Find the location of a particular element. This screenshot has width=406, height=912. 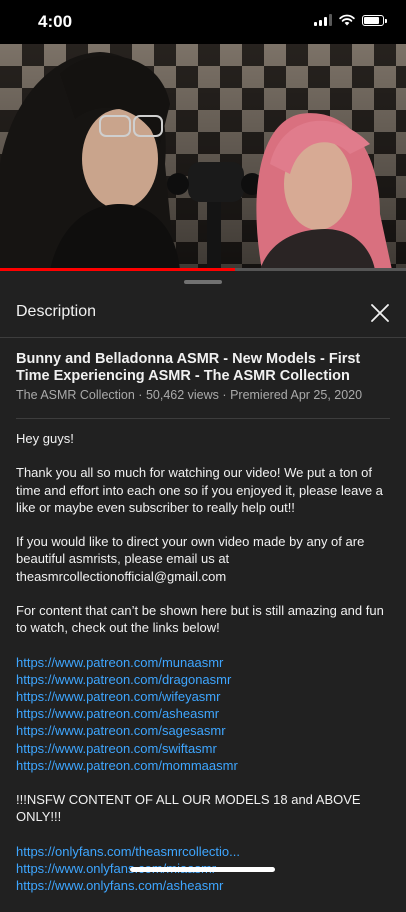

close-button is located at coordinates (380, 313).